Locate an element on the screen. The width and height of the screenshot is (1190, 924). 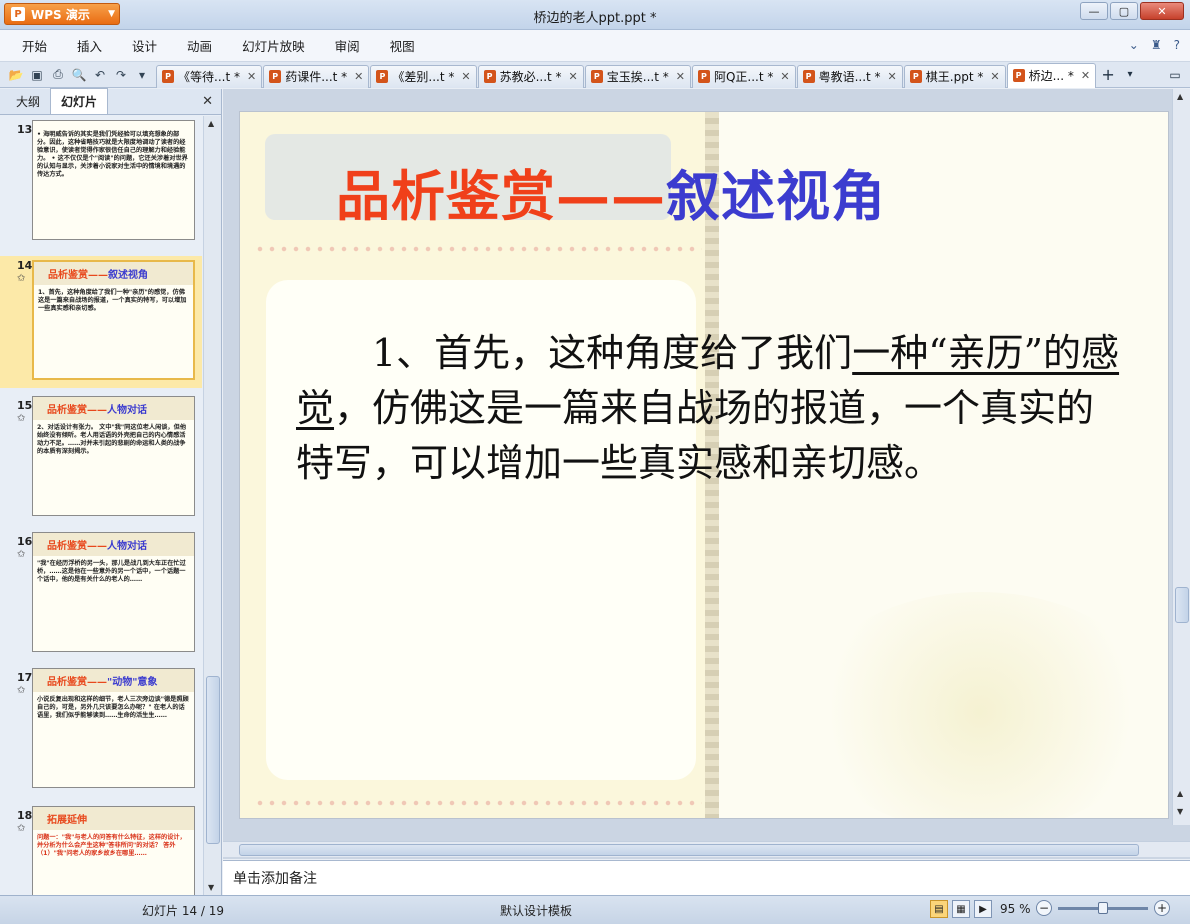
skin-icon: ♜ is located at coordinates (1156, 45).